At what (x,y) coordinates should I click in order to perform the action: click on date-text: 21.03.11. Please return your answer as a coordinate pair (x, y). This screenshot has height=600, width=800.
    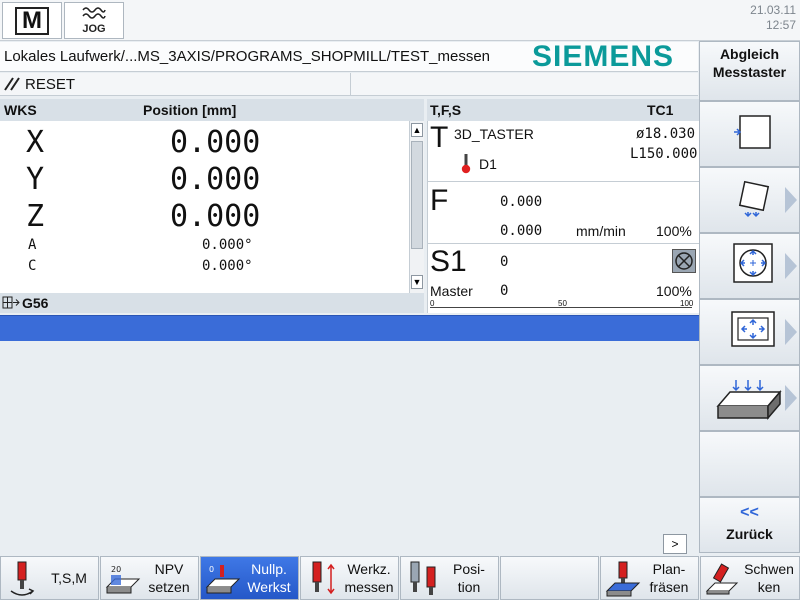
    Looking at the image, I should click on (773, 10).